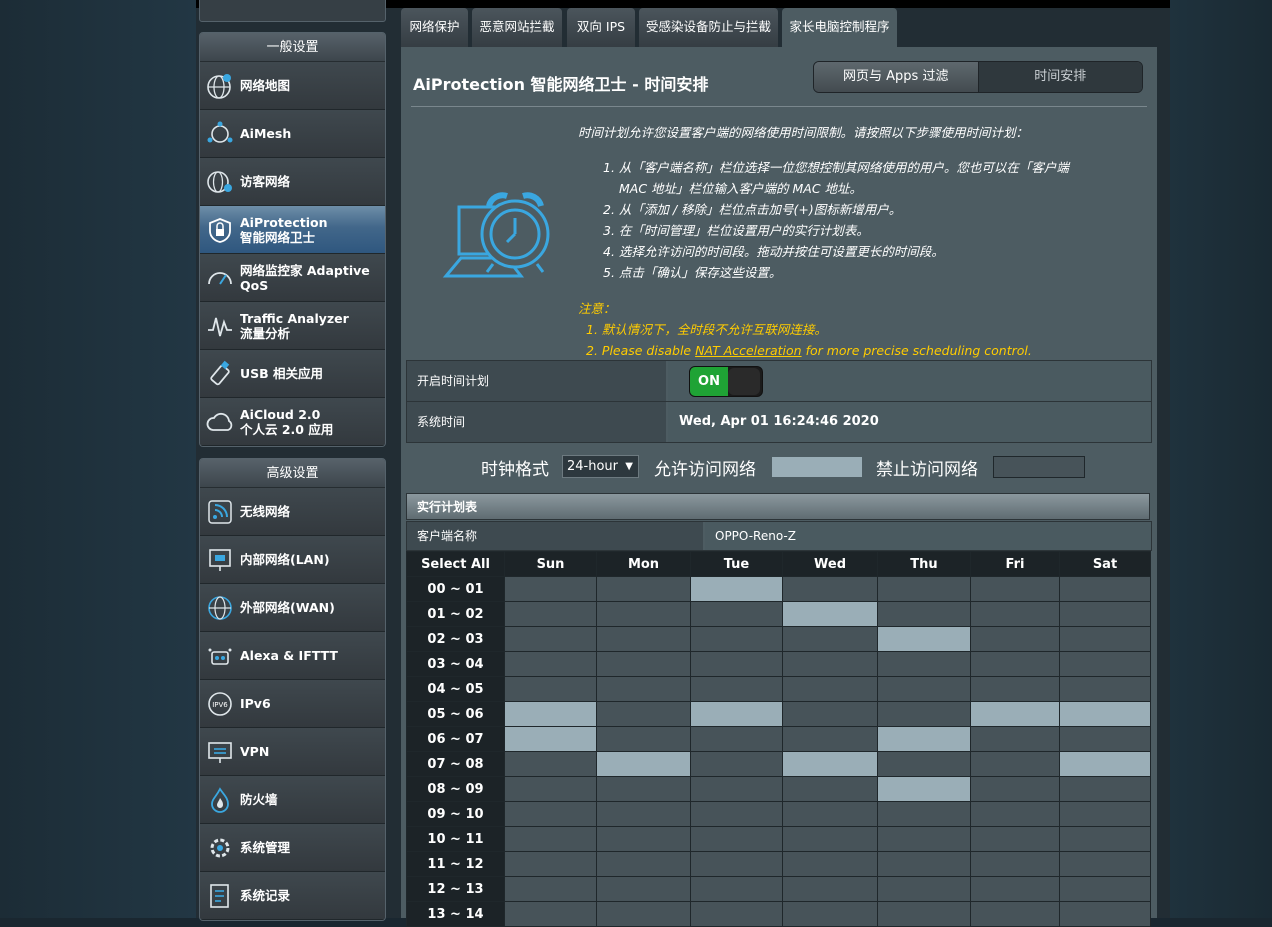  What do you see at coordinates (517, 27) in the screenshot?
I see `tab-malicious-site-blocking: 恶意网站拦截` at bounding box center [517, 27].